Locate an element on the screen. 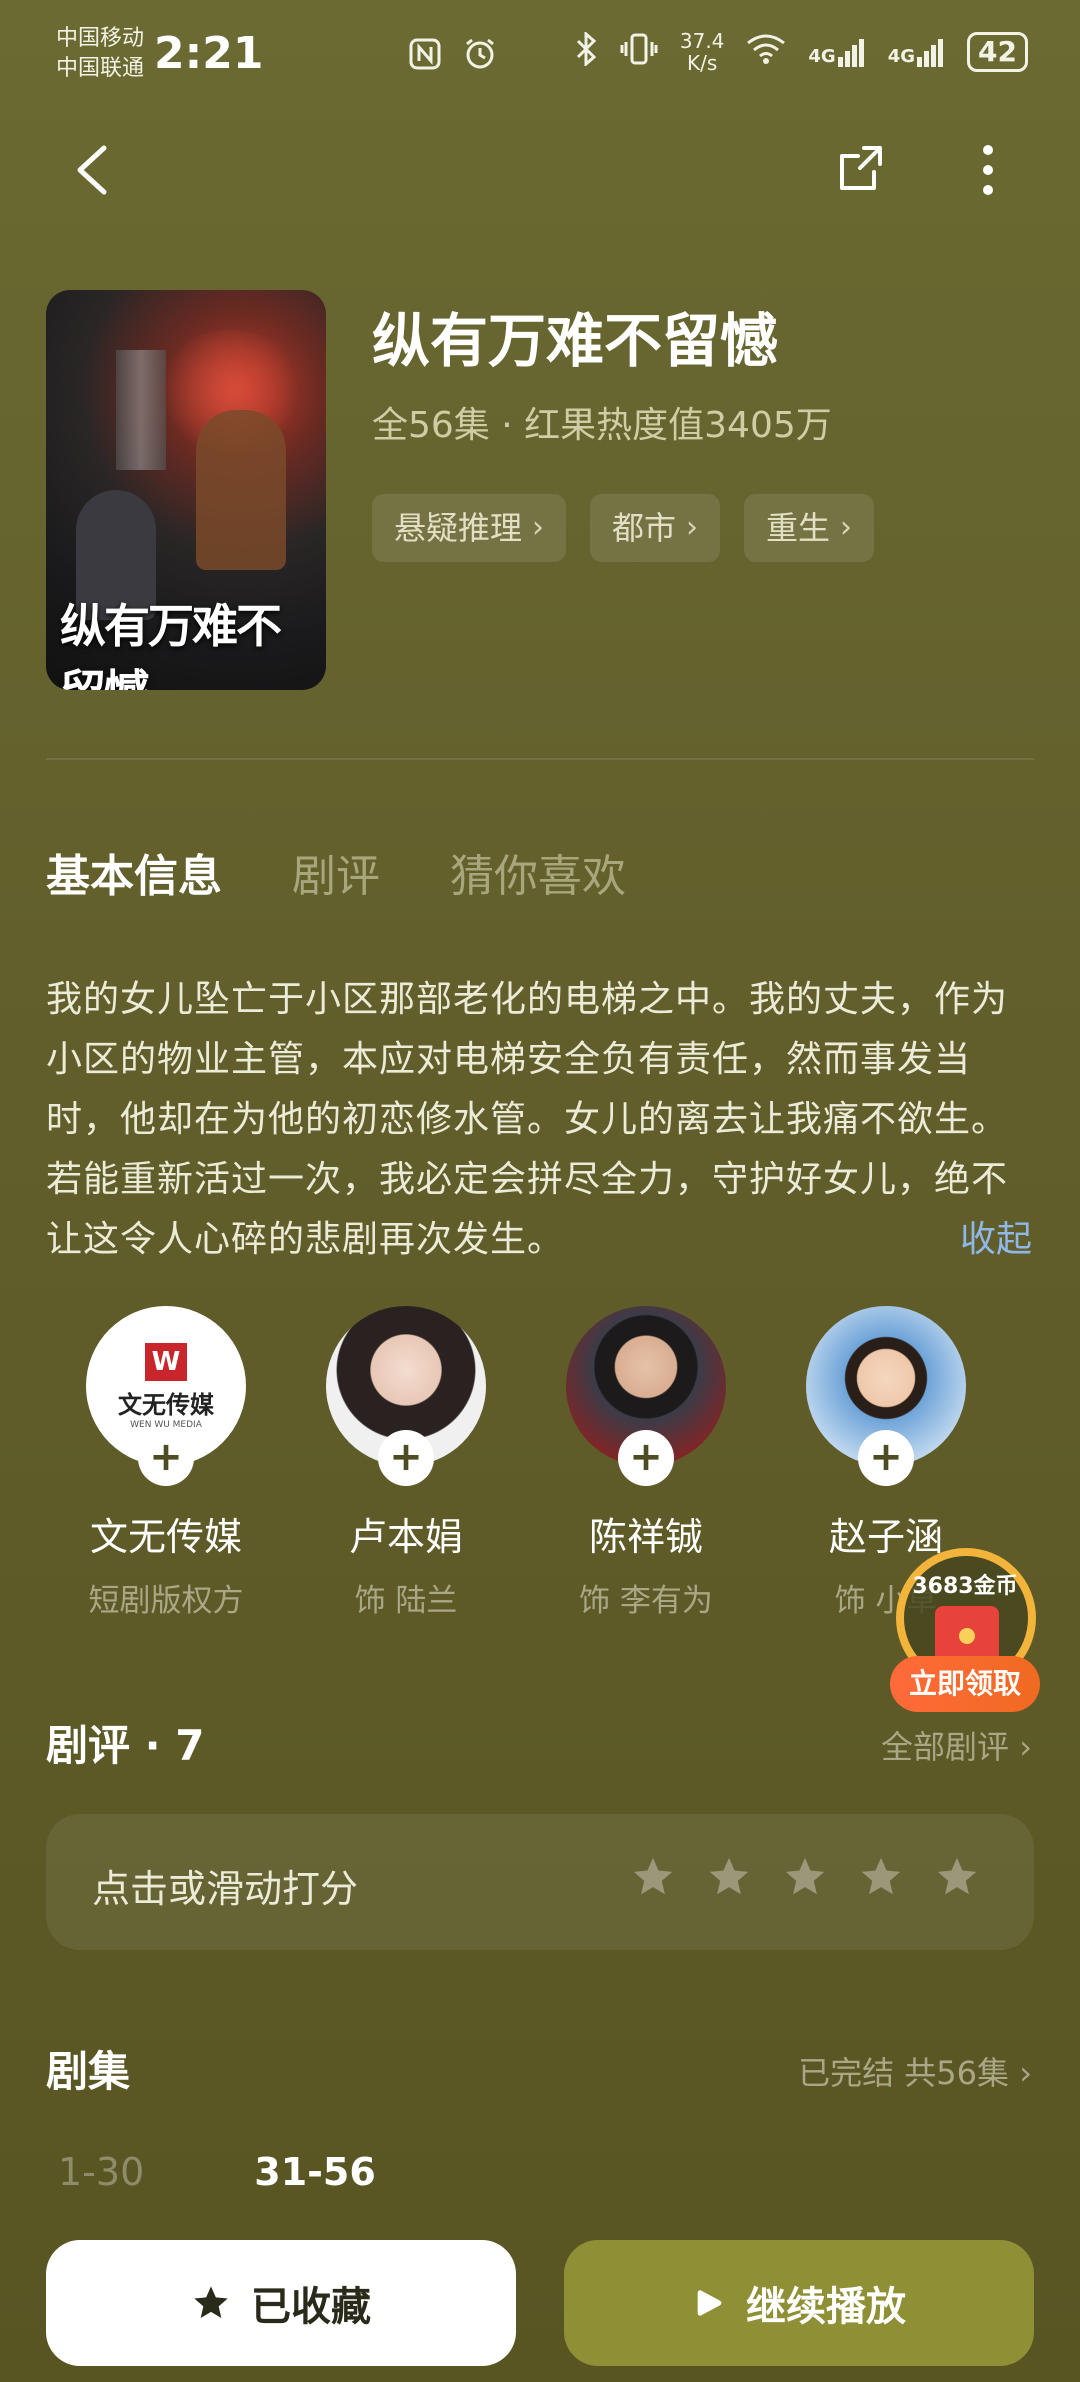 The height and width of the screenshot is (2382, 1080). range-tab-31-56: 31-56 is located at coordinates (315, 2172).